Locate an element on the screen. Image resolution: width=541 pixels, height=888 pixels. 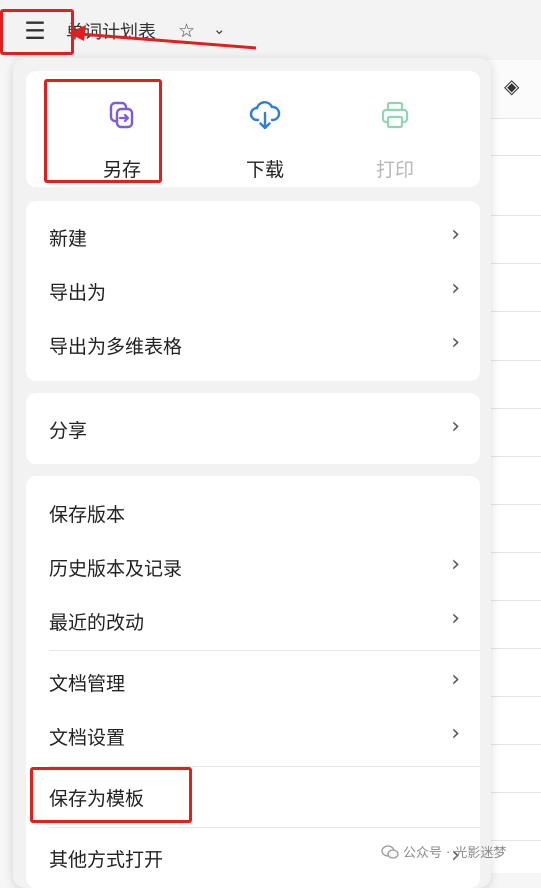
watermark-text: 公众号 · 光影迷梦 is located at coordinates (455, 853).